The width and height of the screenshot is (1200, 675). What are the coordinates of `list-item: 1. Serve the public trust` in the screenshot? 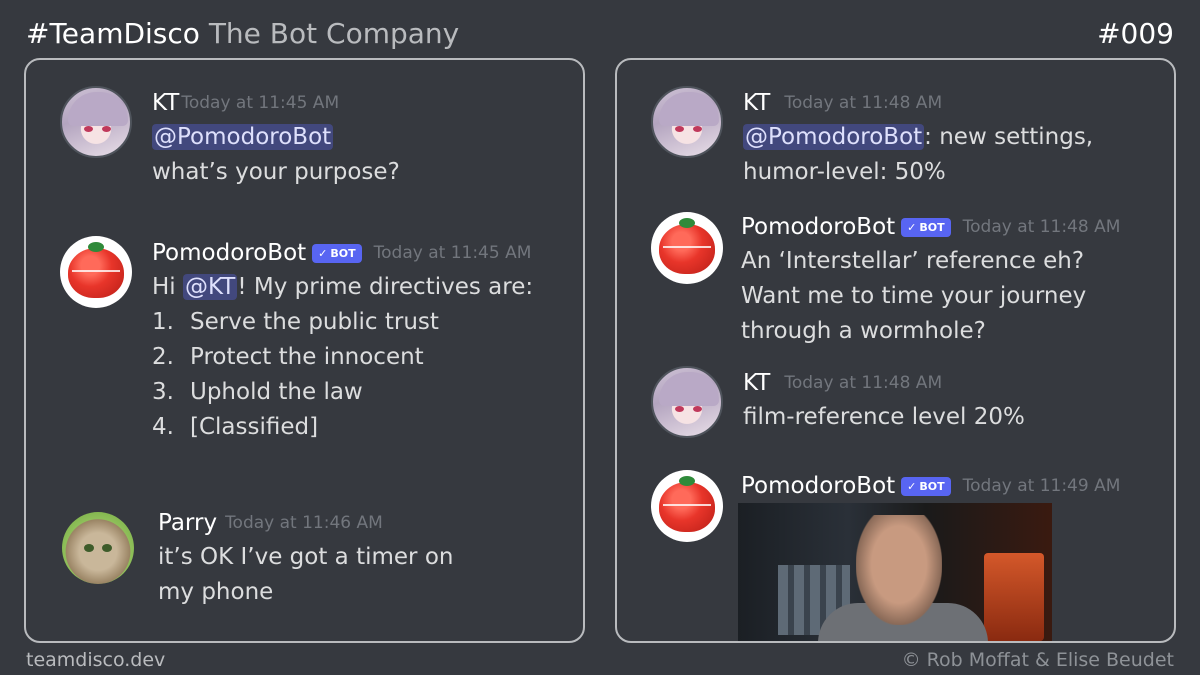 It's located at (295, 322).